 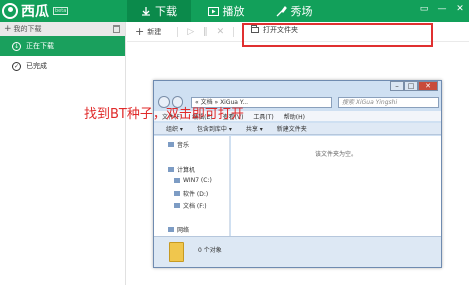 I want to click on nav-item-drive-d: 软件 (D:), so click(x=191, y=193).